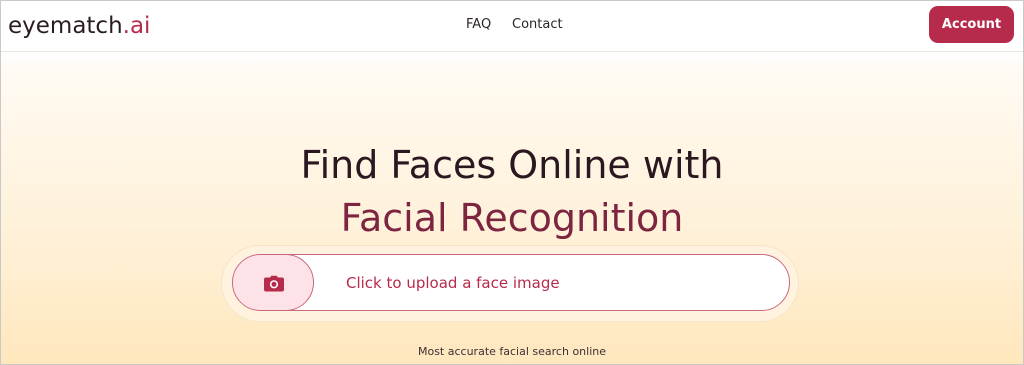  What do you see at coordinates (453, 283) in the screenshot?
I see `upload-label: Click to upload a face image` at bounding box center [453, 283].